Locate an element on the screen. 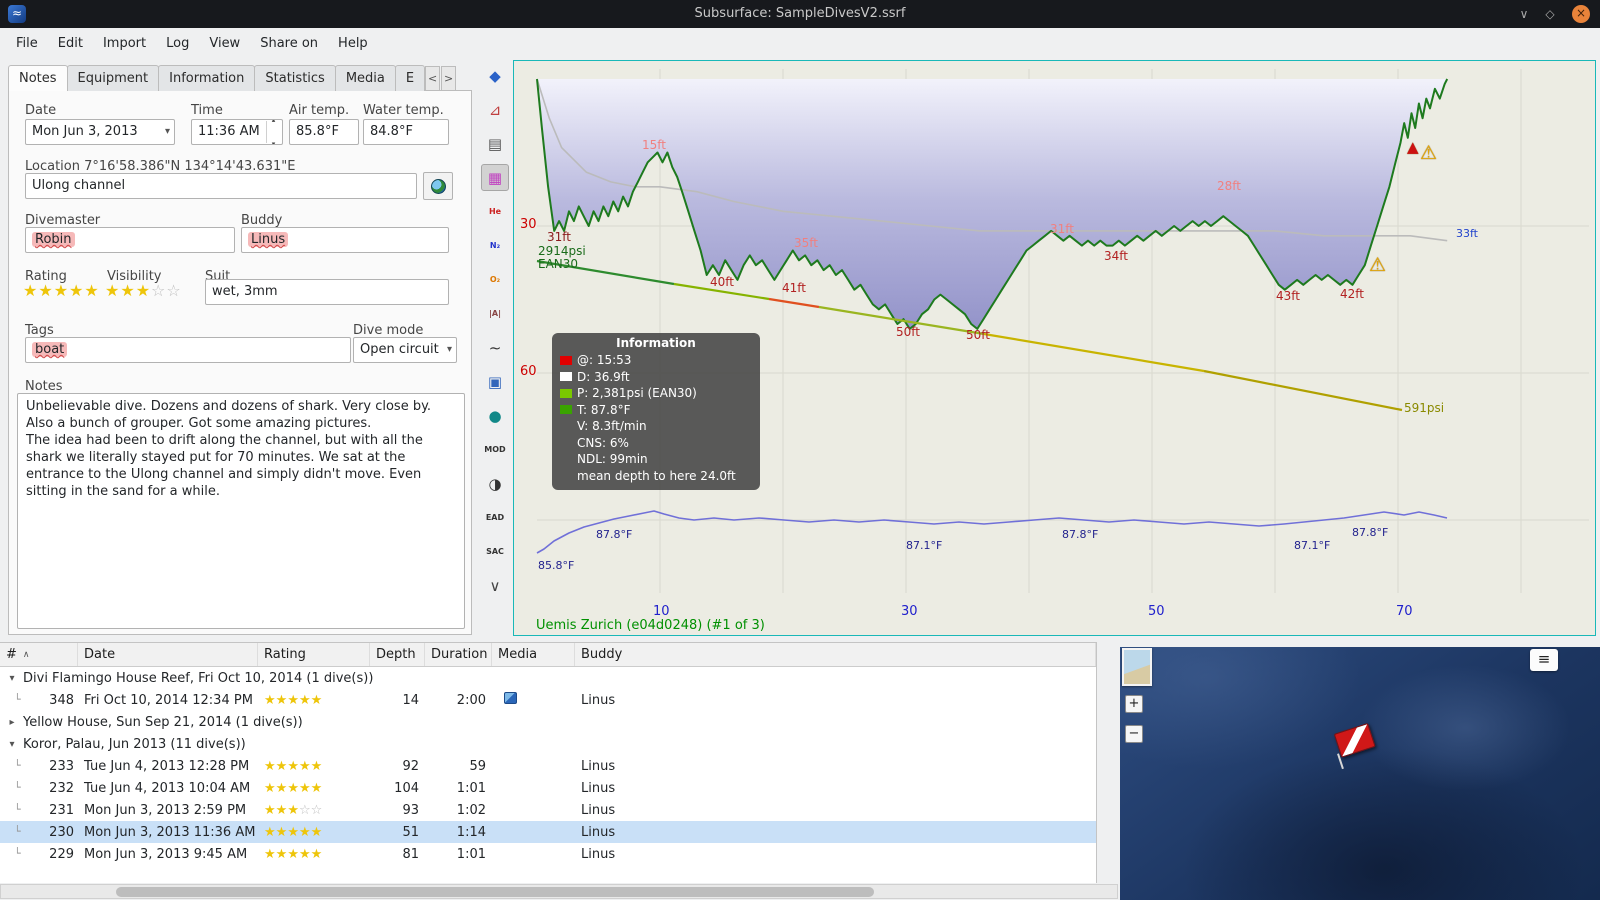  tab-scroll-left: < is located at coordinates (433, 78).